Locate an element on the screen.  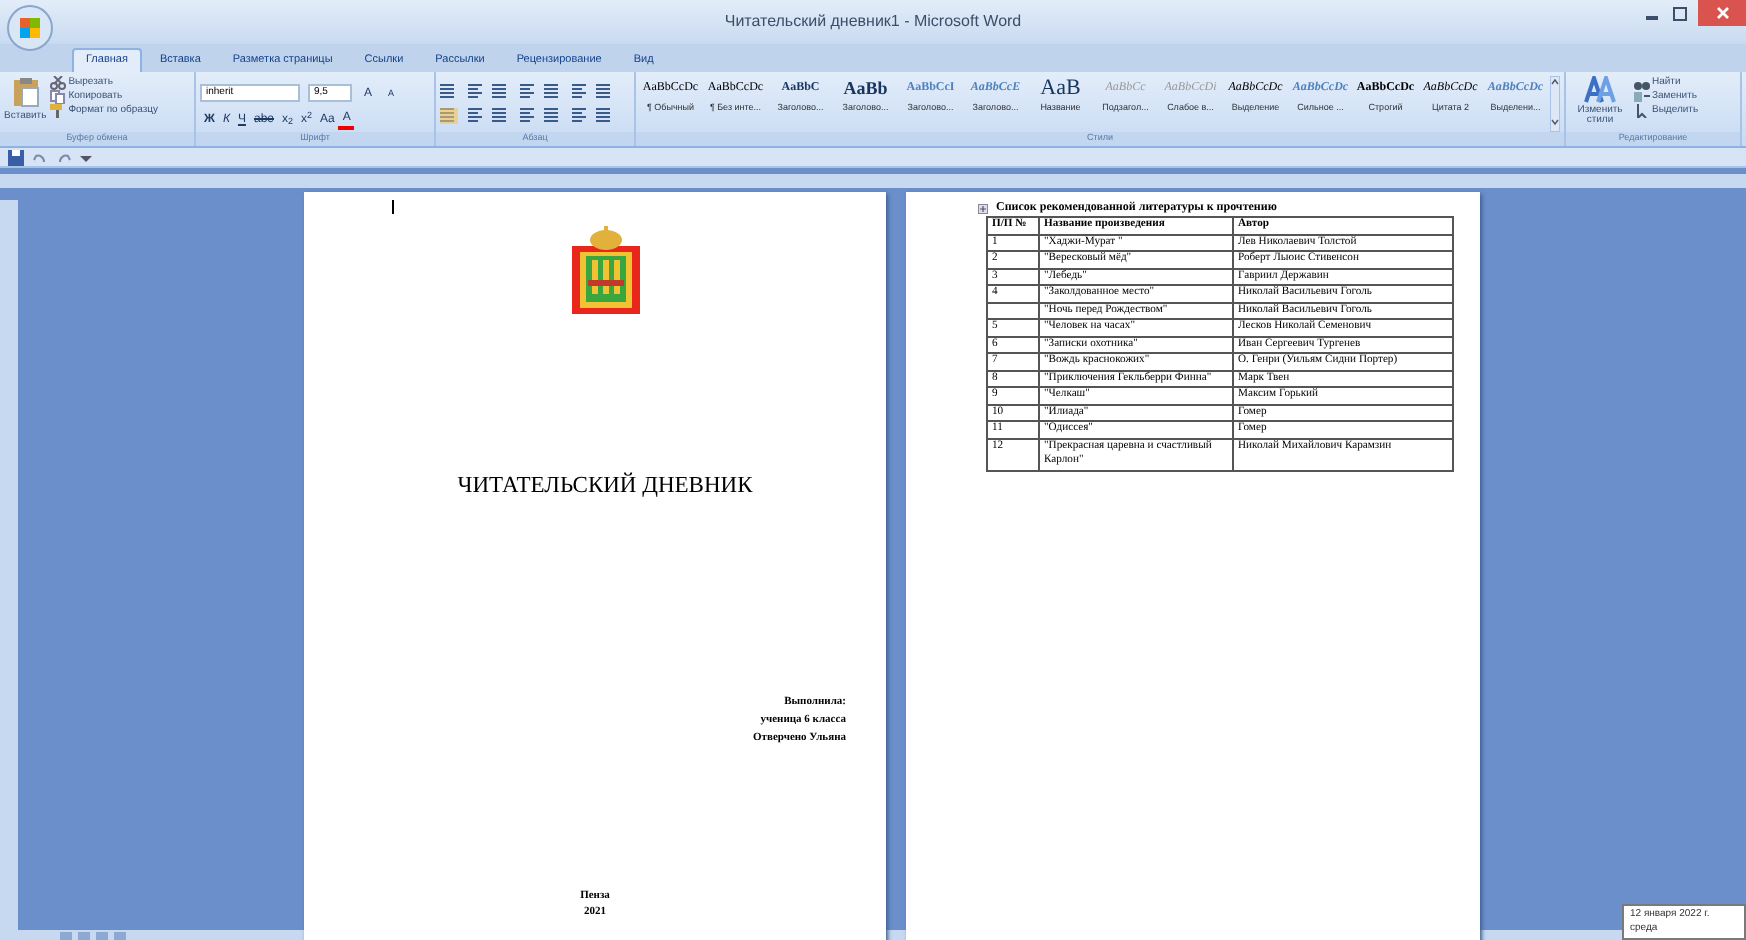
clipboard-icon is located at coordinates (25, 92).